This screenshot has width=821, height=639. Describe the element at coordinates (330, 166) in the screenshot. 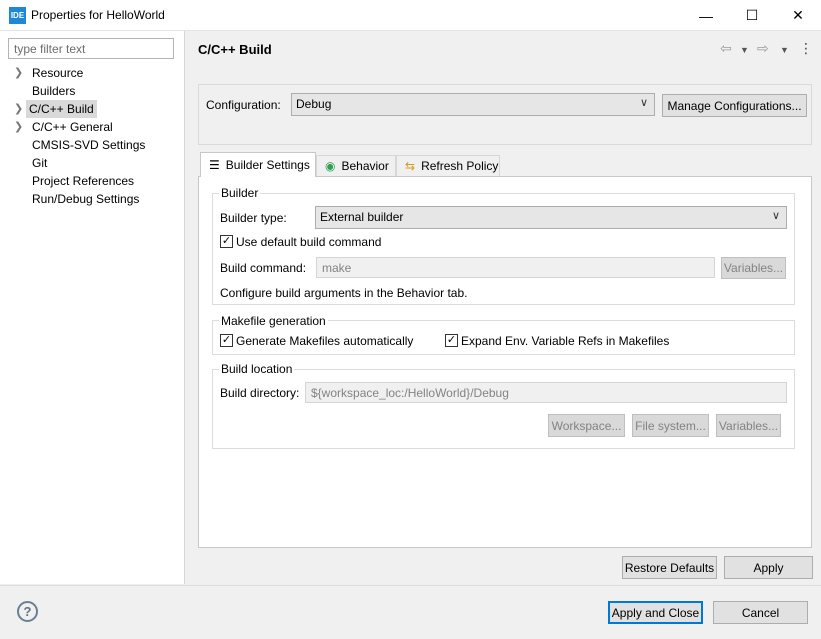

I see `radio-target-icon: ◉` at that location.